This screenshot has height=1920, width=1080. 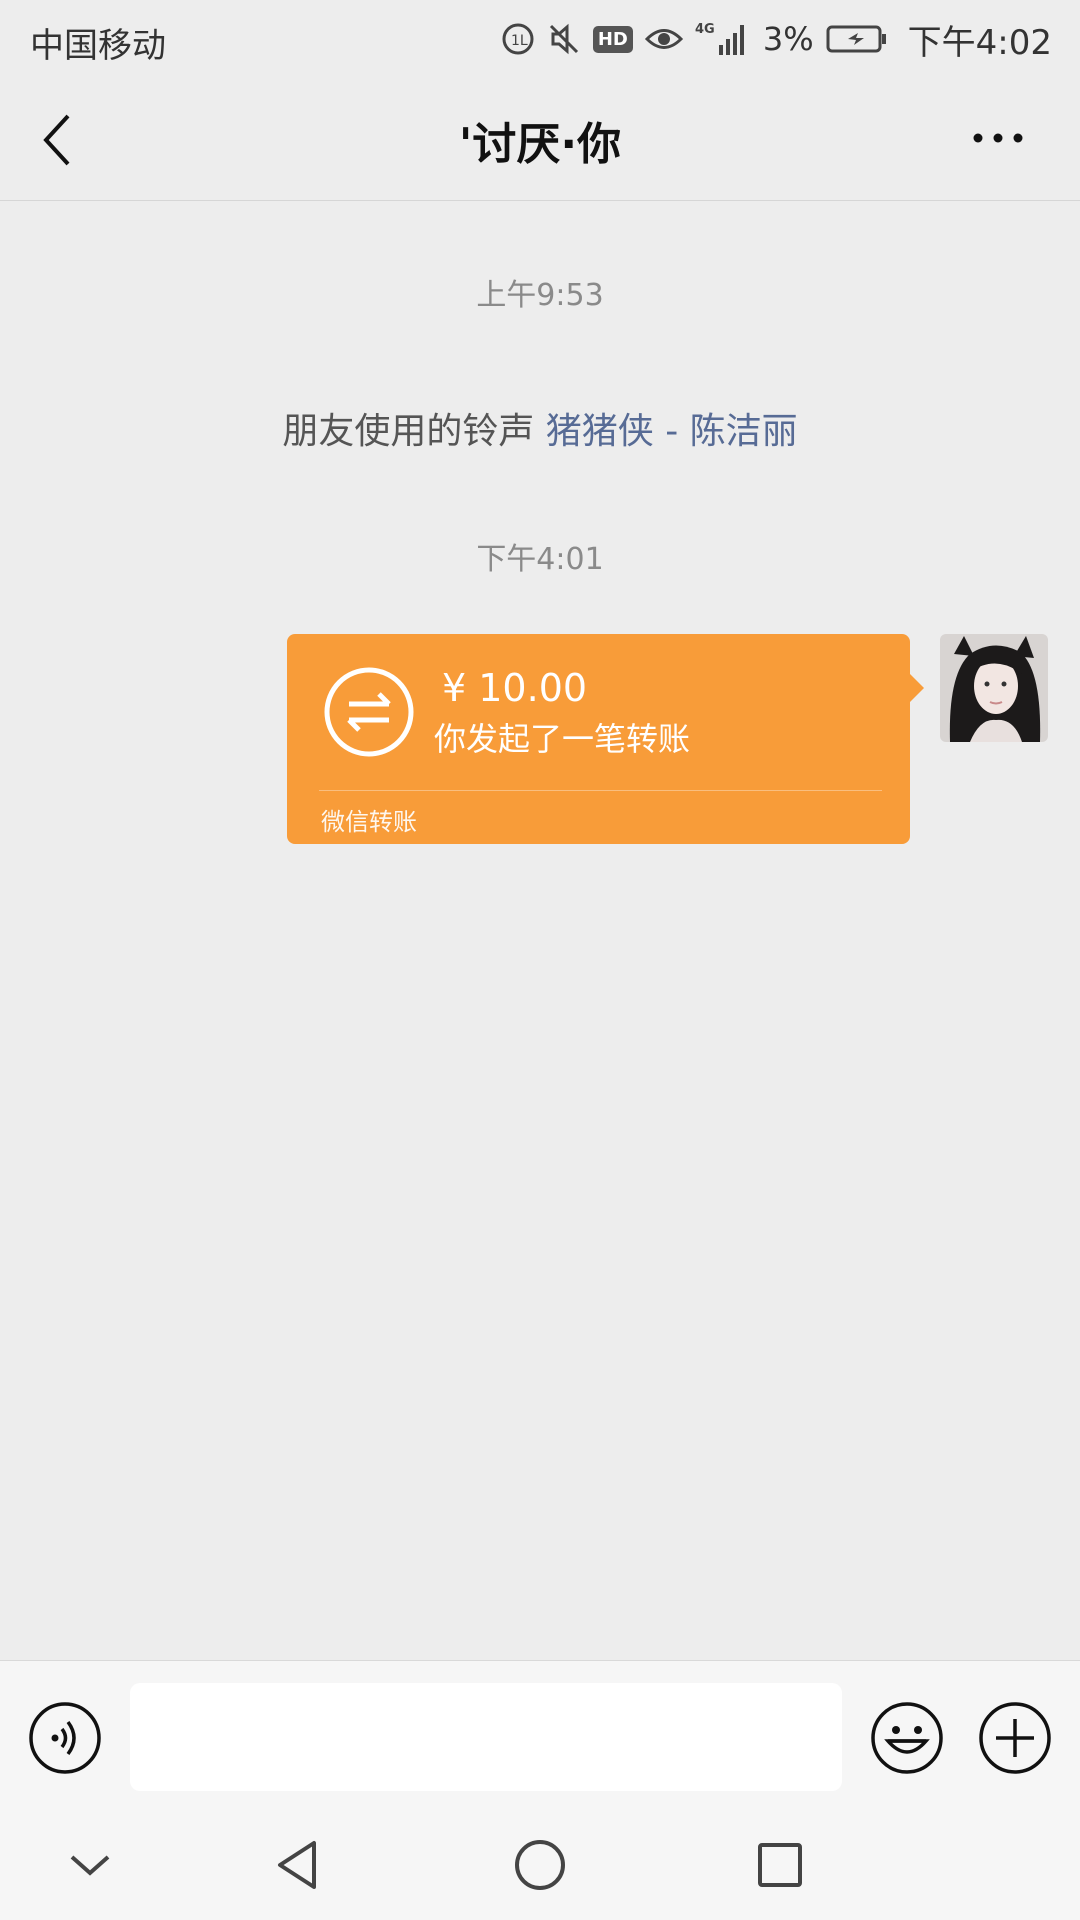 I want to click on nav-hide-button, so click(x=90, y=1865).